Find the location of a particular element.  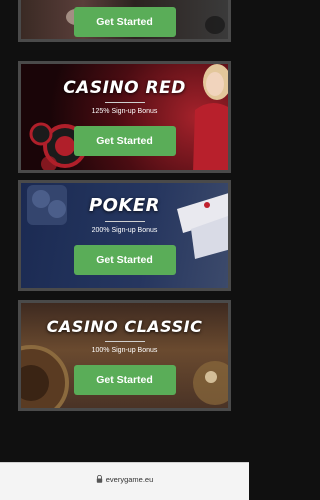

bonus-text: 200% Sign-up Bonus is located at coordinates (124, 230).